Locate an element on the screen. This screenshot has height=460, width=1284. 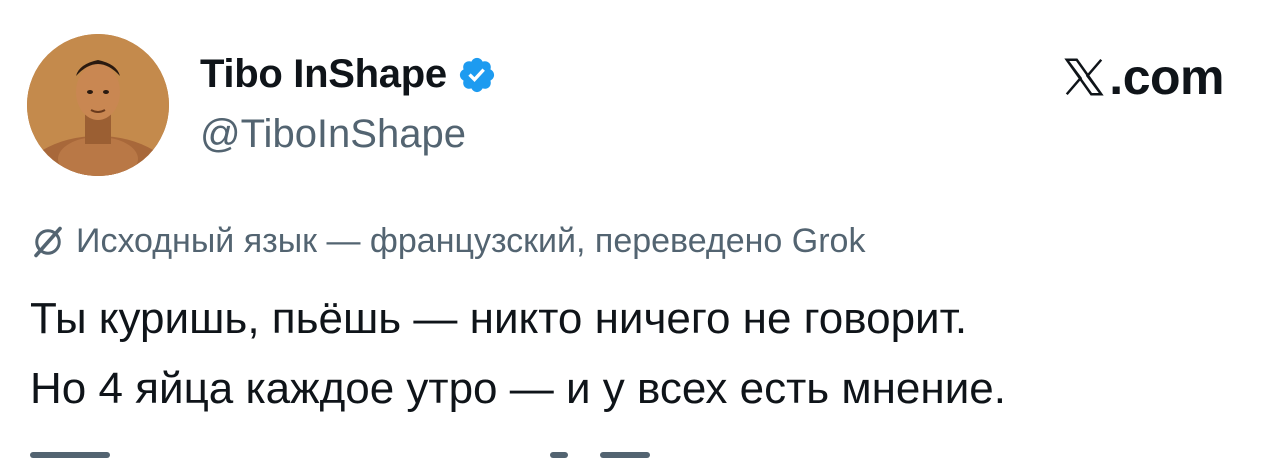
x-brand: .com is located at coordinates (1142, 77).